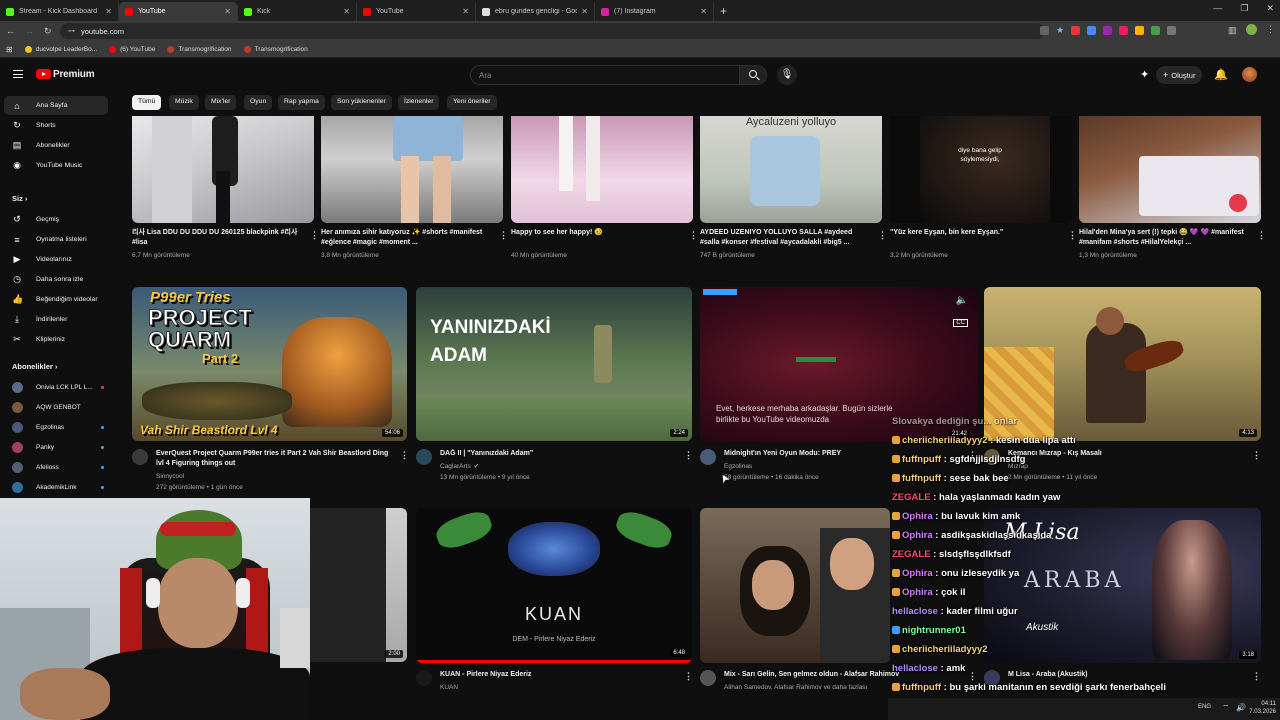 The width and height of the screenshot is (1280, 720). Describe the element at coordinates (1249, 74) in the screenshot. I see `account-avatar` at that location.